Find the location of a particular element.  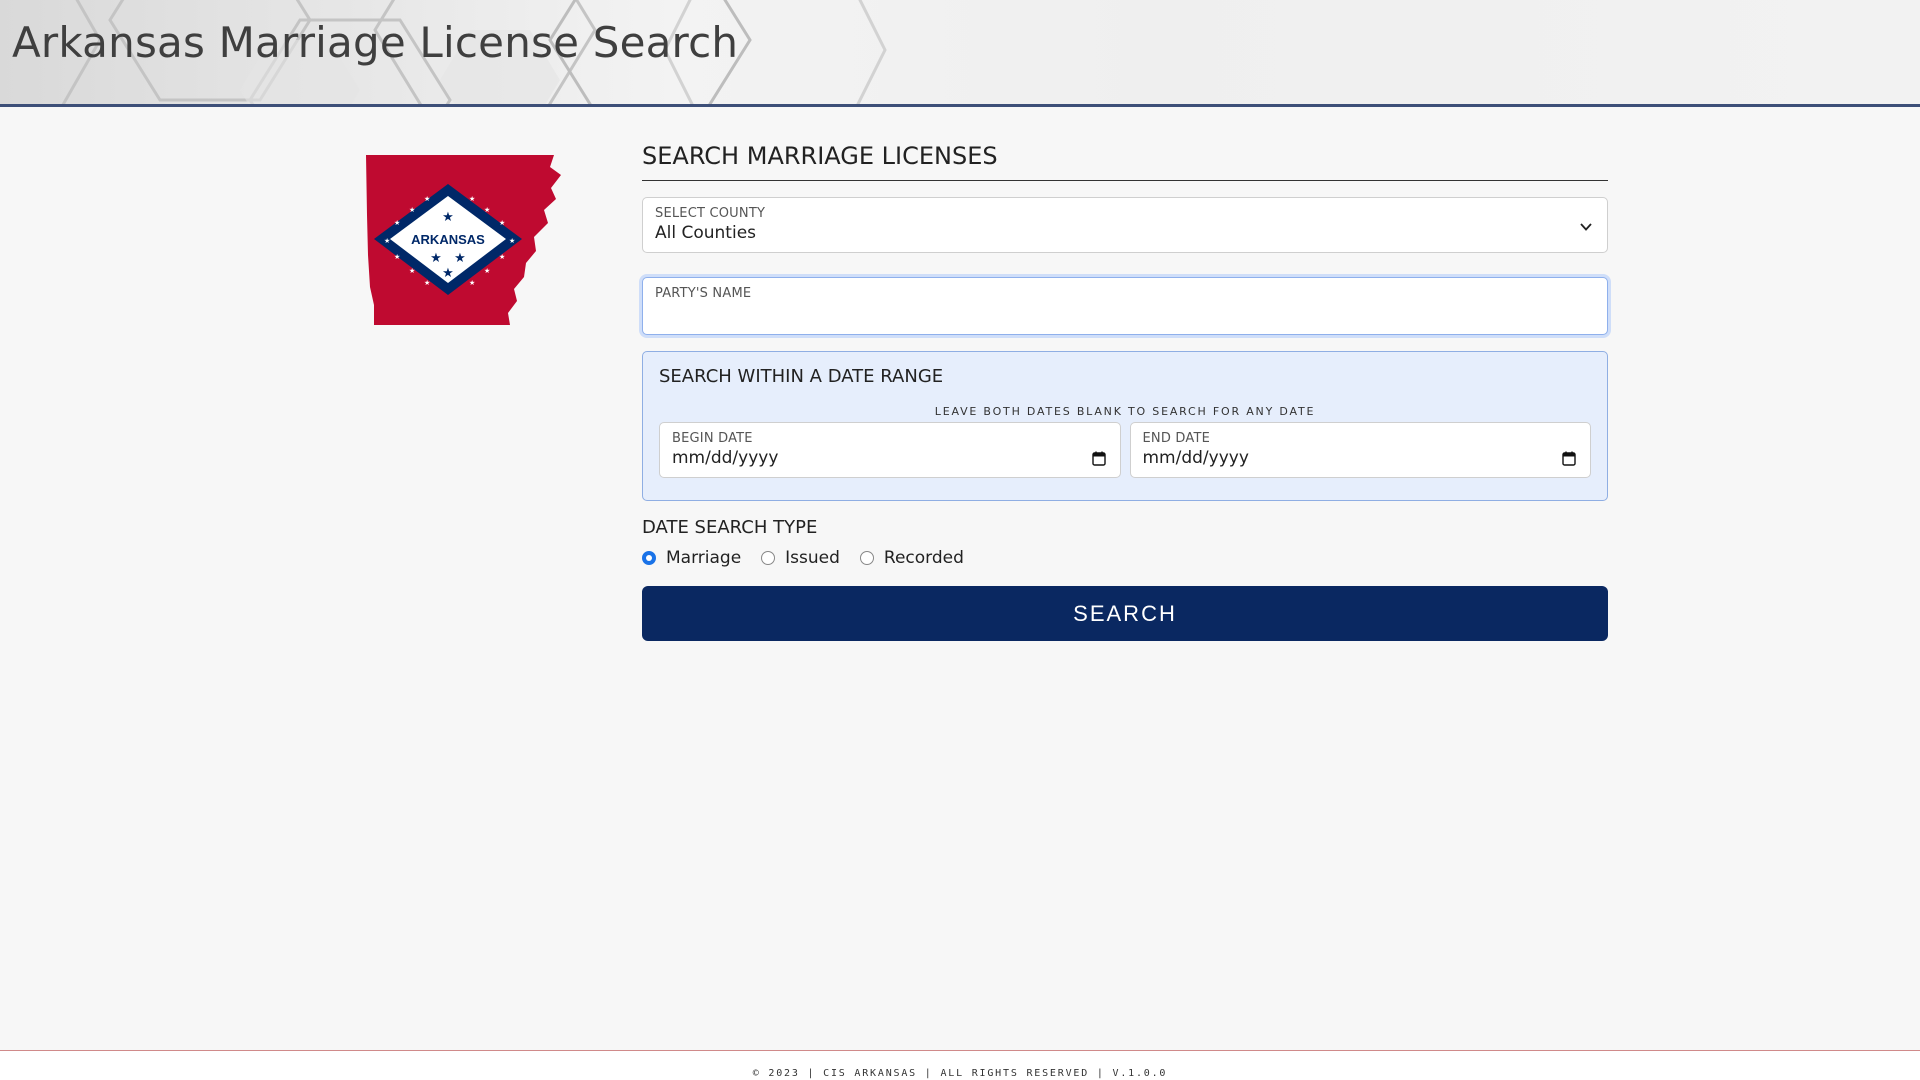

radio-marriage: Marriage is located at coordinates (691, 558).